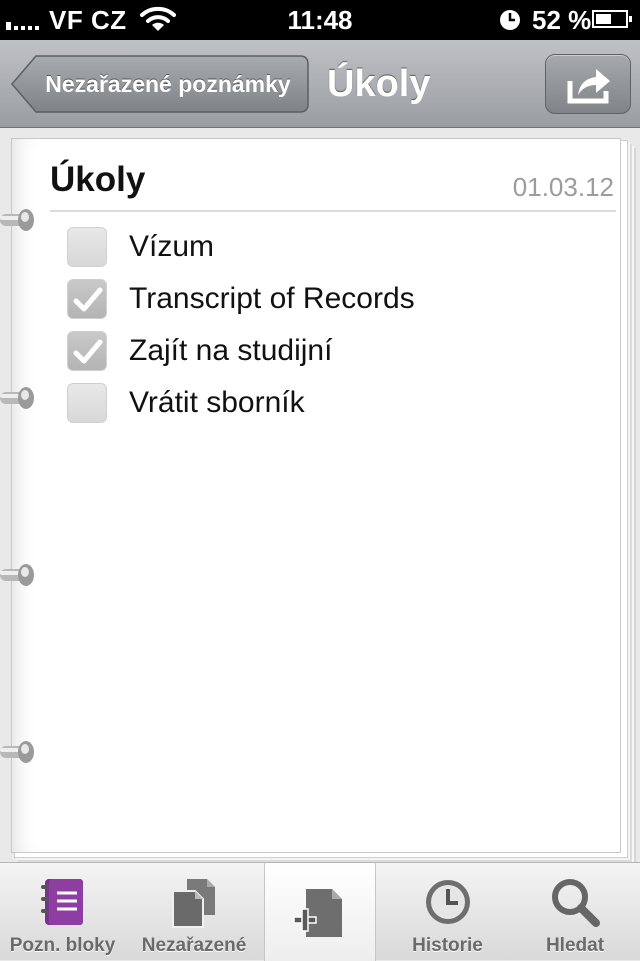 This screenshot has height=961, width=640. Describe the element at coordinates (98, 179) in the screenshot. I see `note-title: Úkoly` at that location.